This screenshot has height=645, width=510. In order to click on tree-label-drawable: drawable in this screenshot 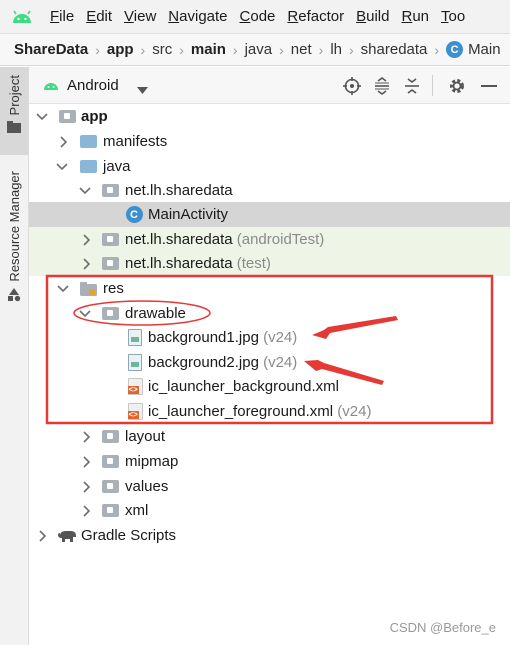, I will do `click(155, 313)`.